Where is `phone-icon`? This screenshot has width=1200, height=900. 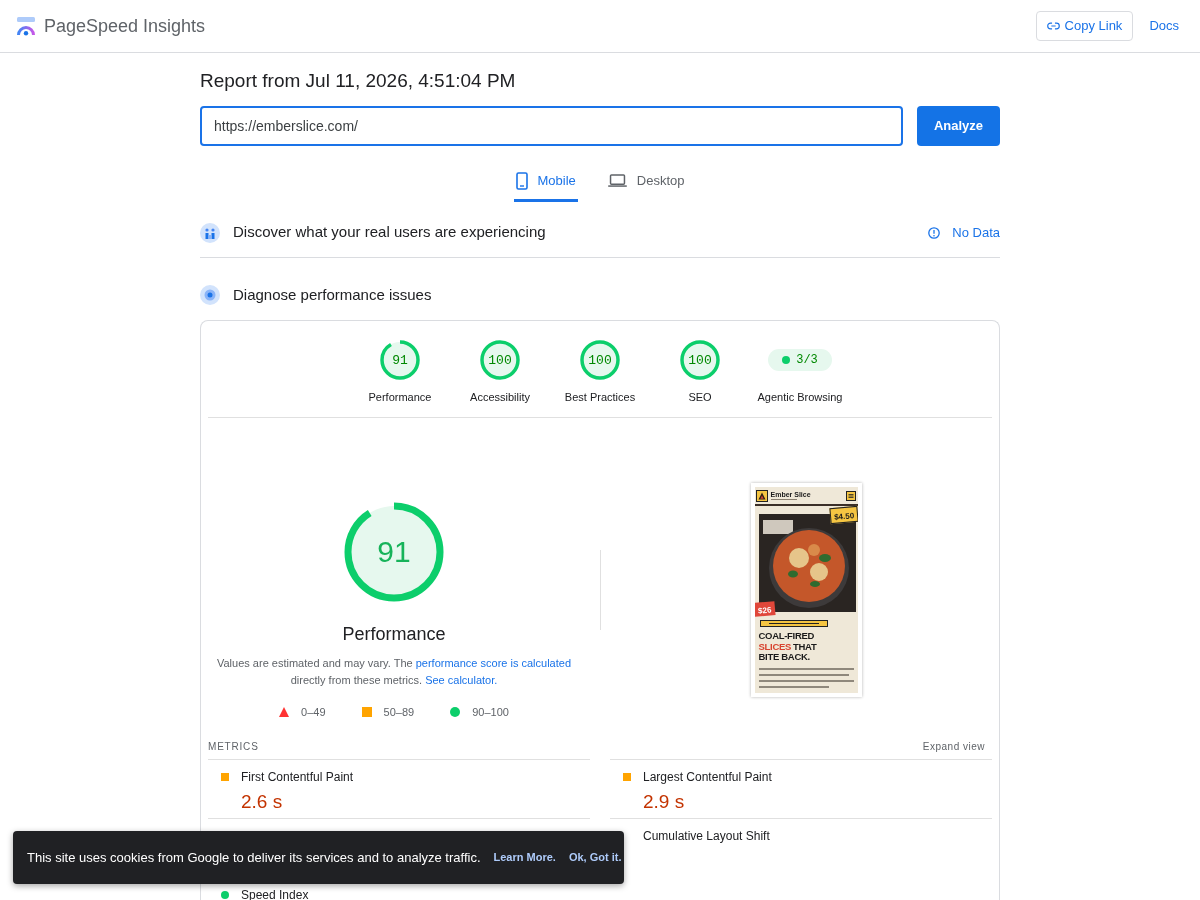
phone-icon is located at coordinates (521, 180).